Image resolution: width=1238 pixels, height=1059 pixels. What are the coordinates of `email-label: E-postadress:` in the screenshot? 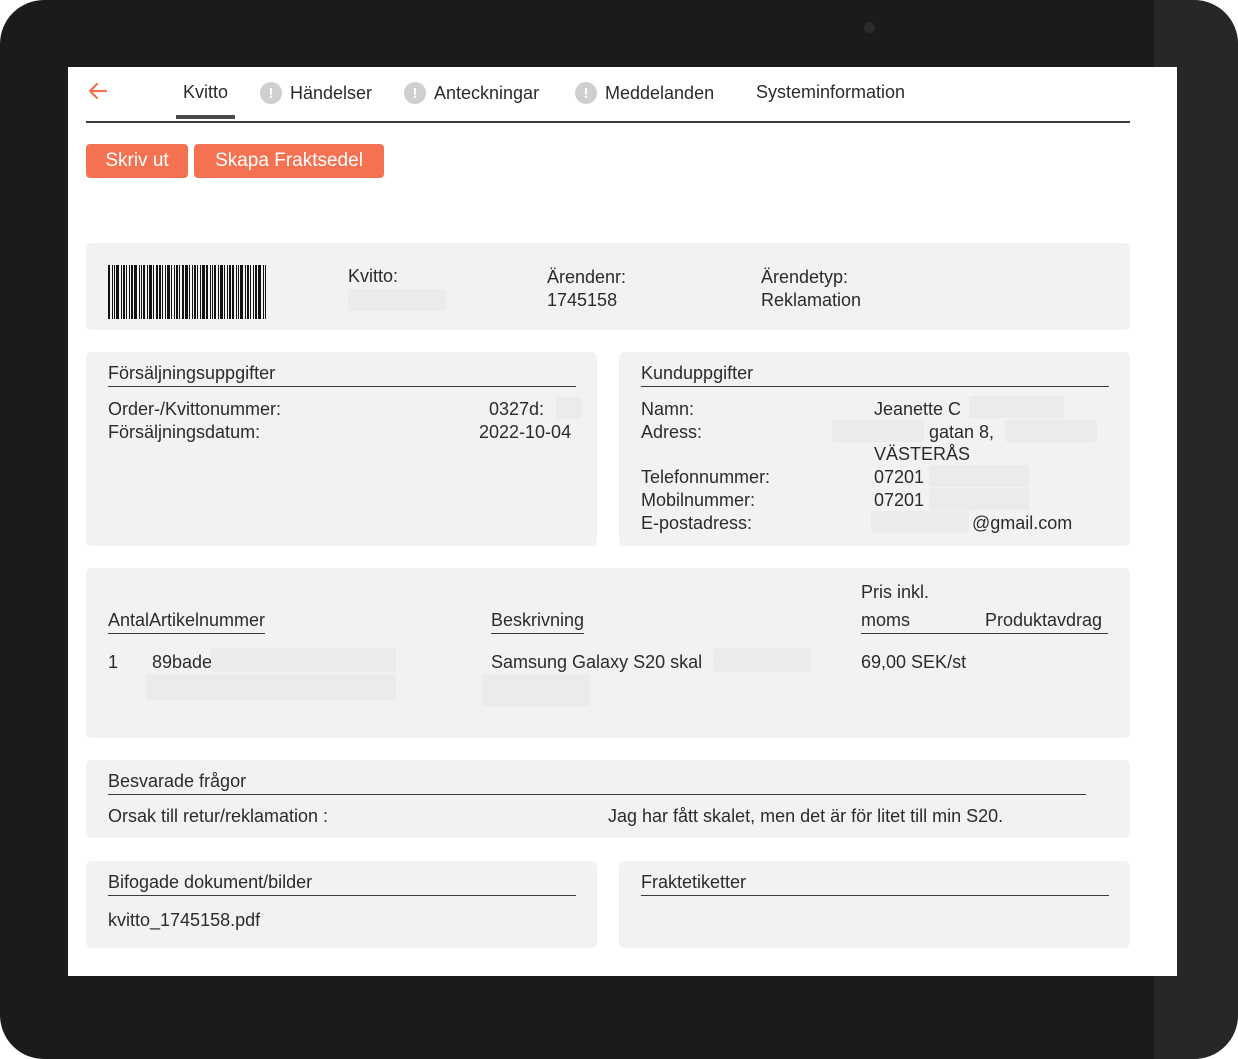 It's located at (697, 523).